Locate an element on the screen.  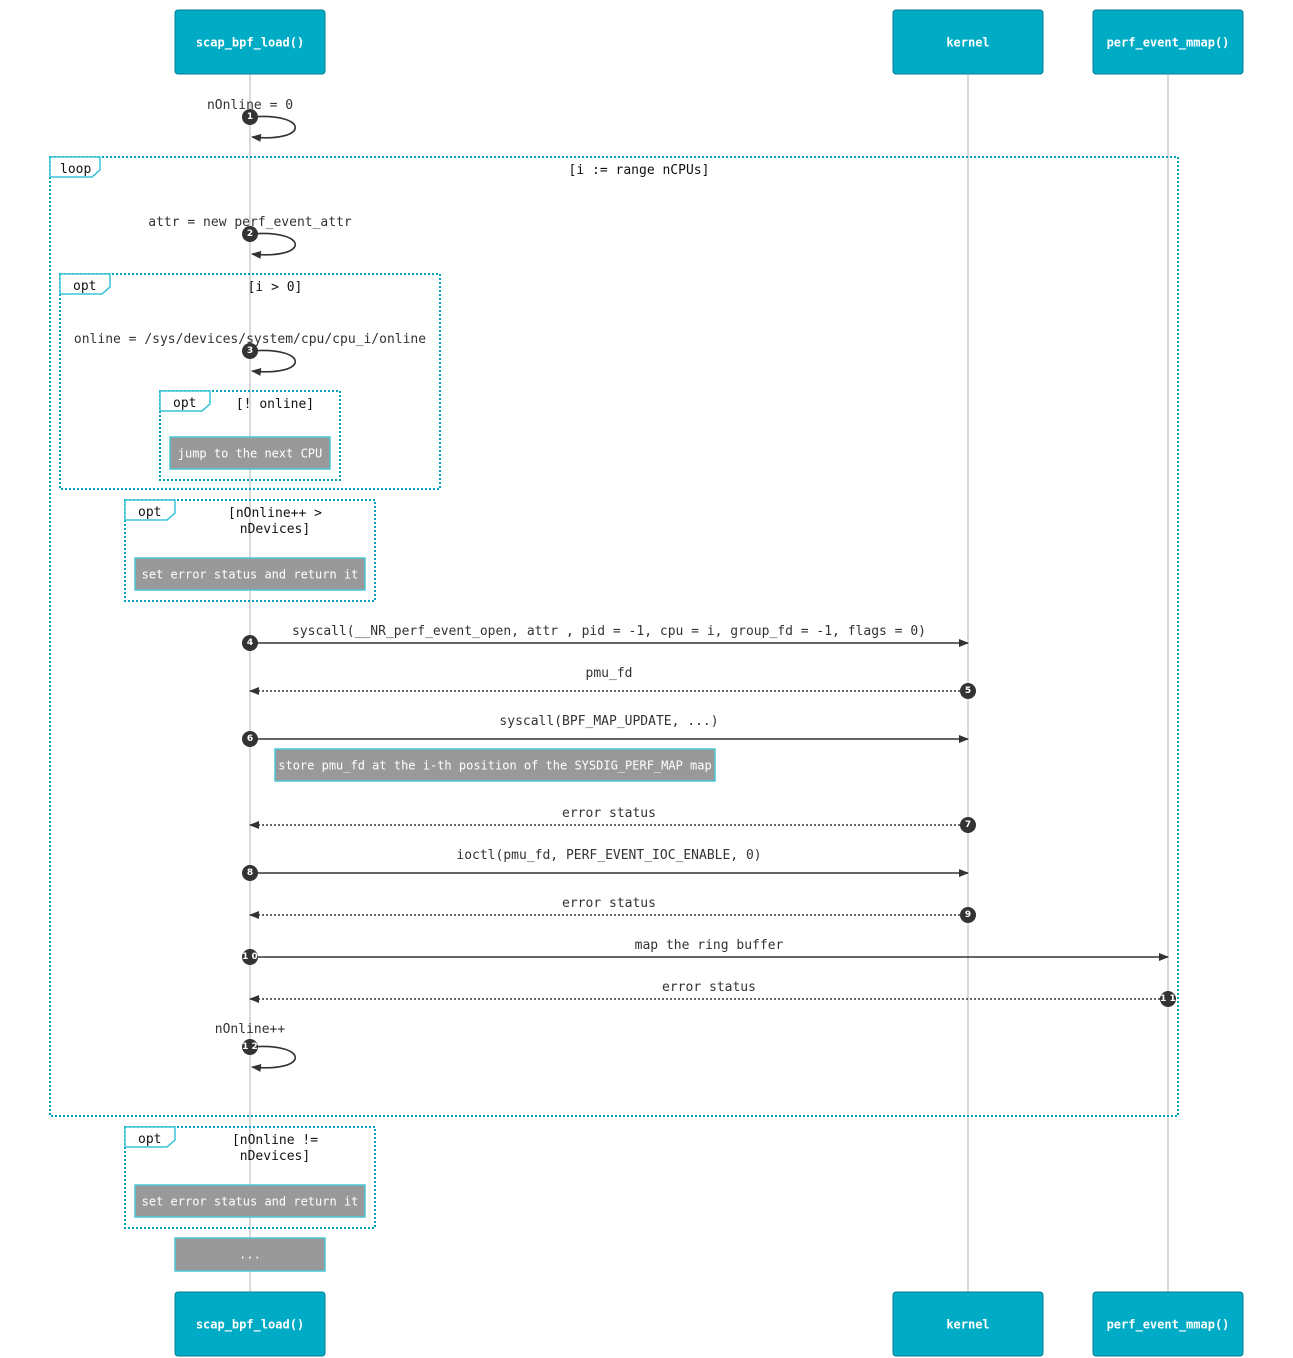
actor-scap-top: scap_bpf_load() is located at coordinates (250, 42).